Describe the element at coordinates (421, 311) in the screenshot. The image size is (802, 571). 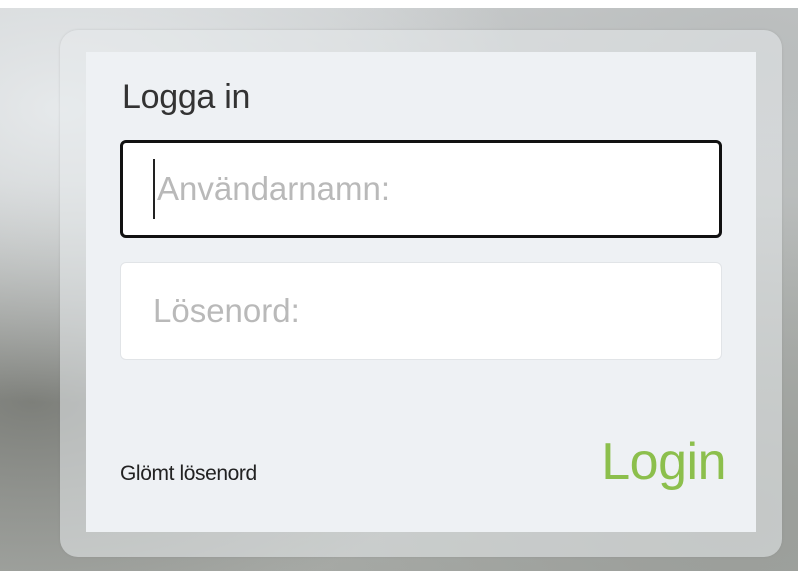
I see `password-field: Lösenord:` at that location.